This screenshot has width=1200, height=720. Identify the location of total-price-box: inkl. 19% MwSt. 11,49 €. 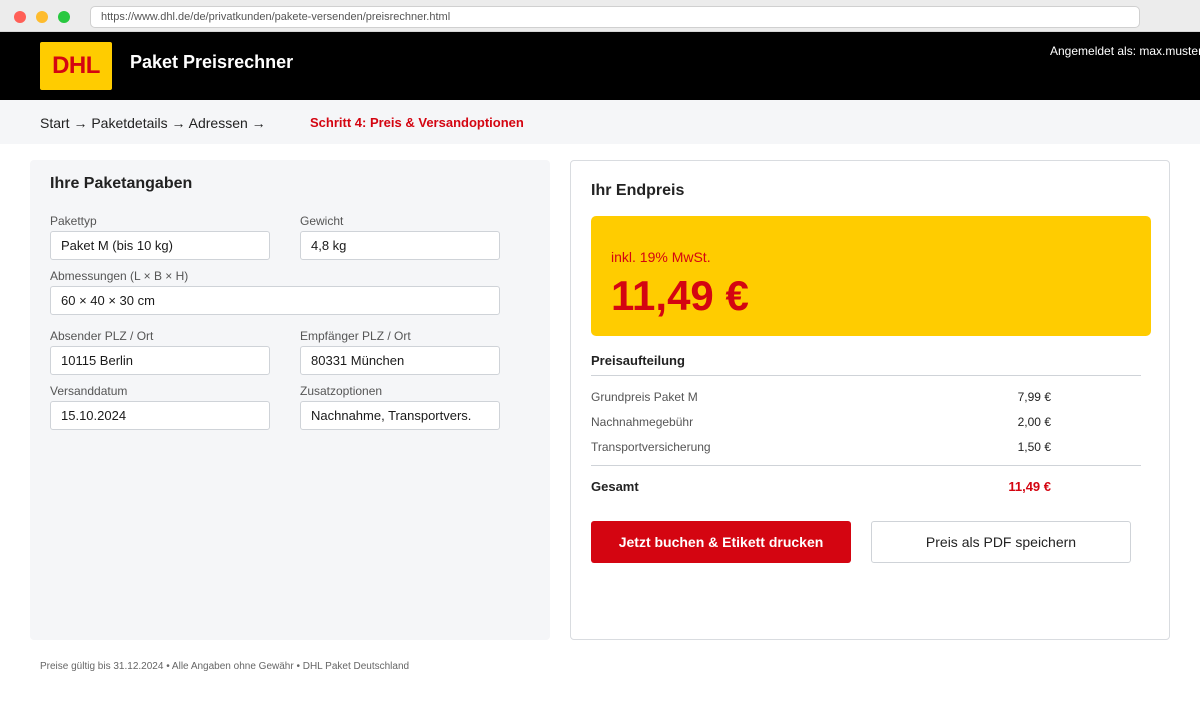
(871, 276).